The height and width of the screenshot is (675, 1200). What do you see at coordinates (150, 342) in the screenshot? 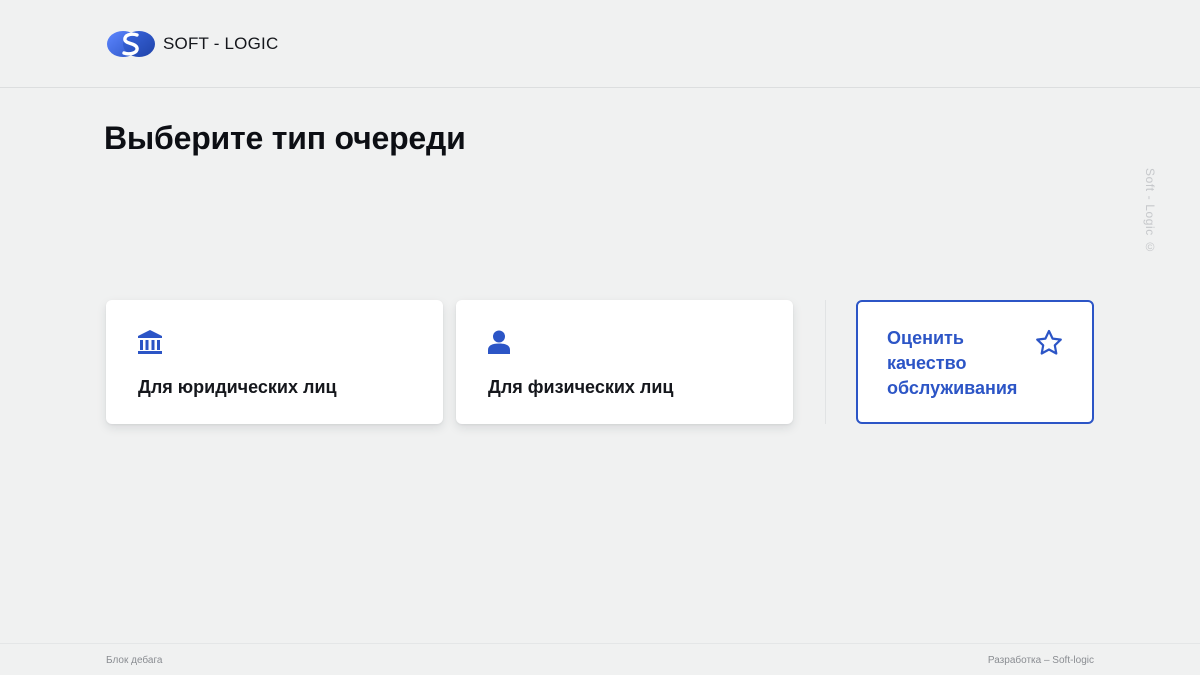
I see `bank-icon` at bounding box center [150, 342].